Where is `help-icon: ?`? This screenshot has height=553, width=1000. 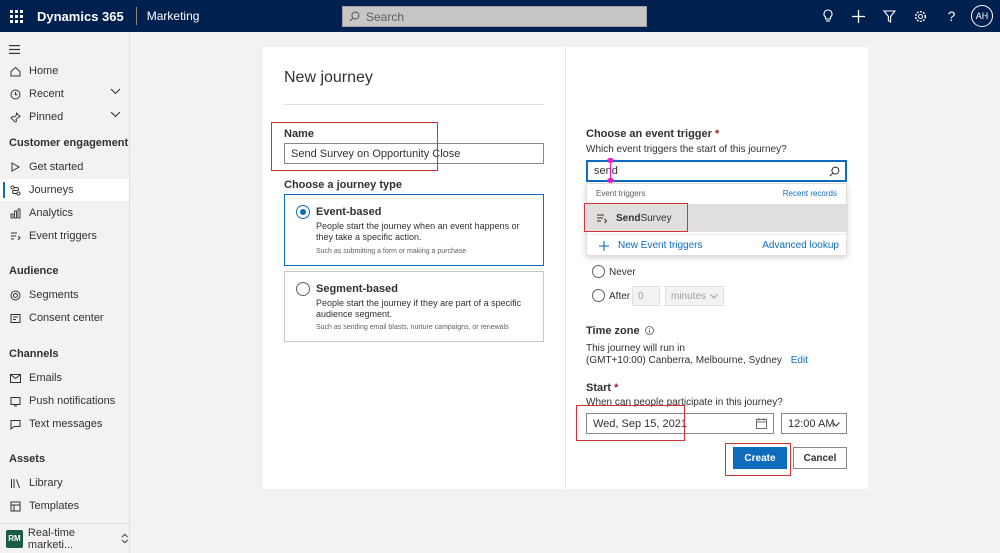
help-icon: ? is located at coordinates (951, 16).